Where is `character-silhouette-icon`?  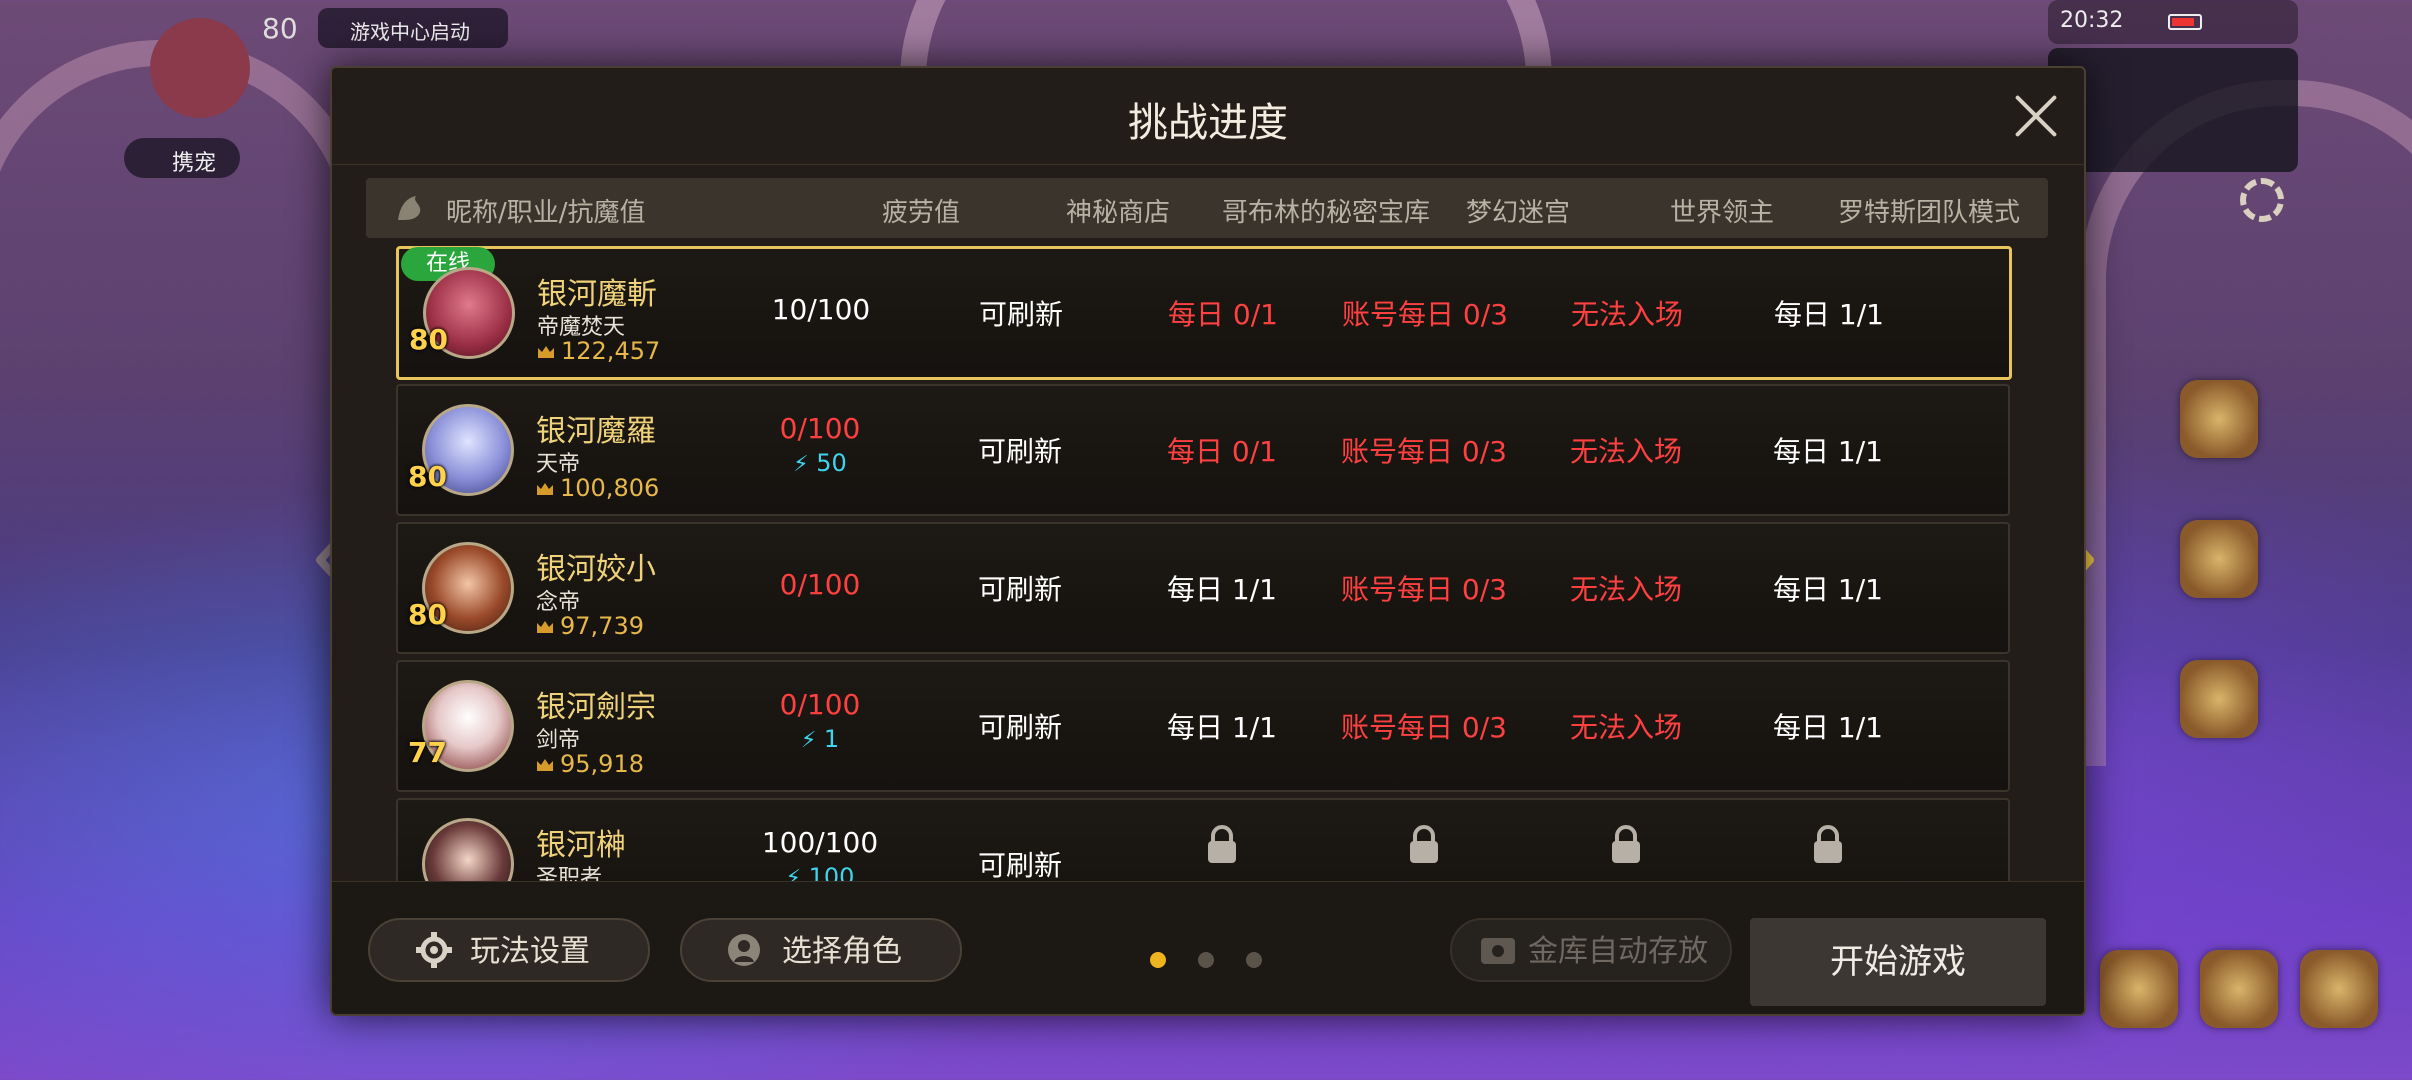 character-silhouette-icon is located at coordinates (409, 208).